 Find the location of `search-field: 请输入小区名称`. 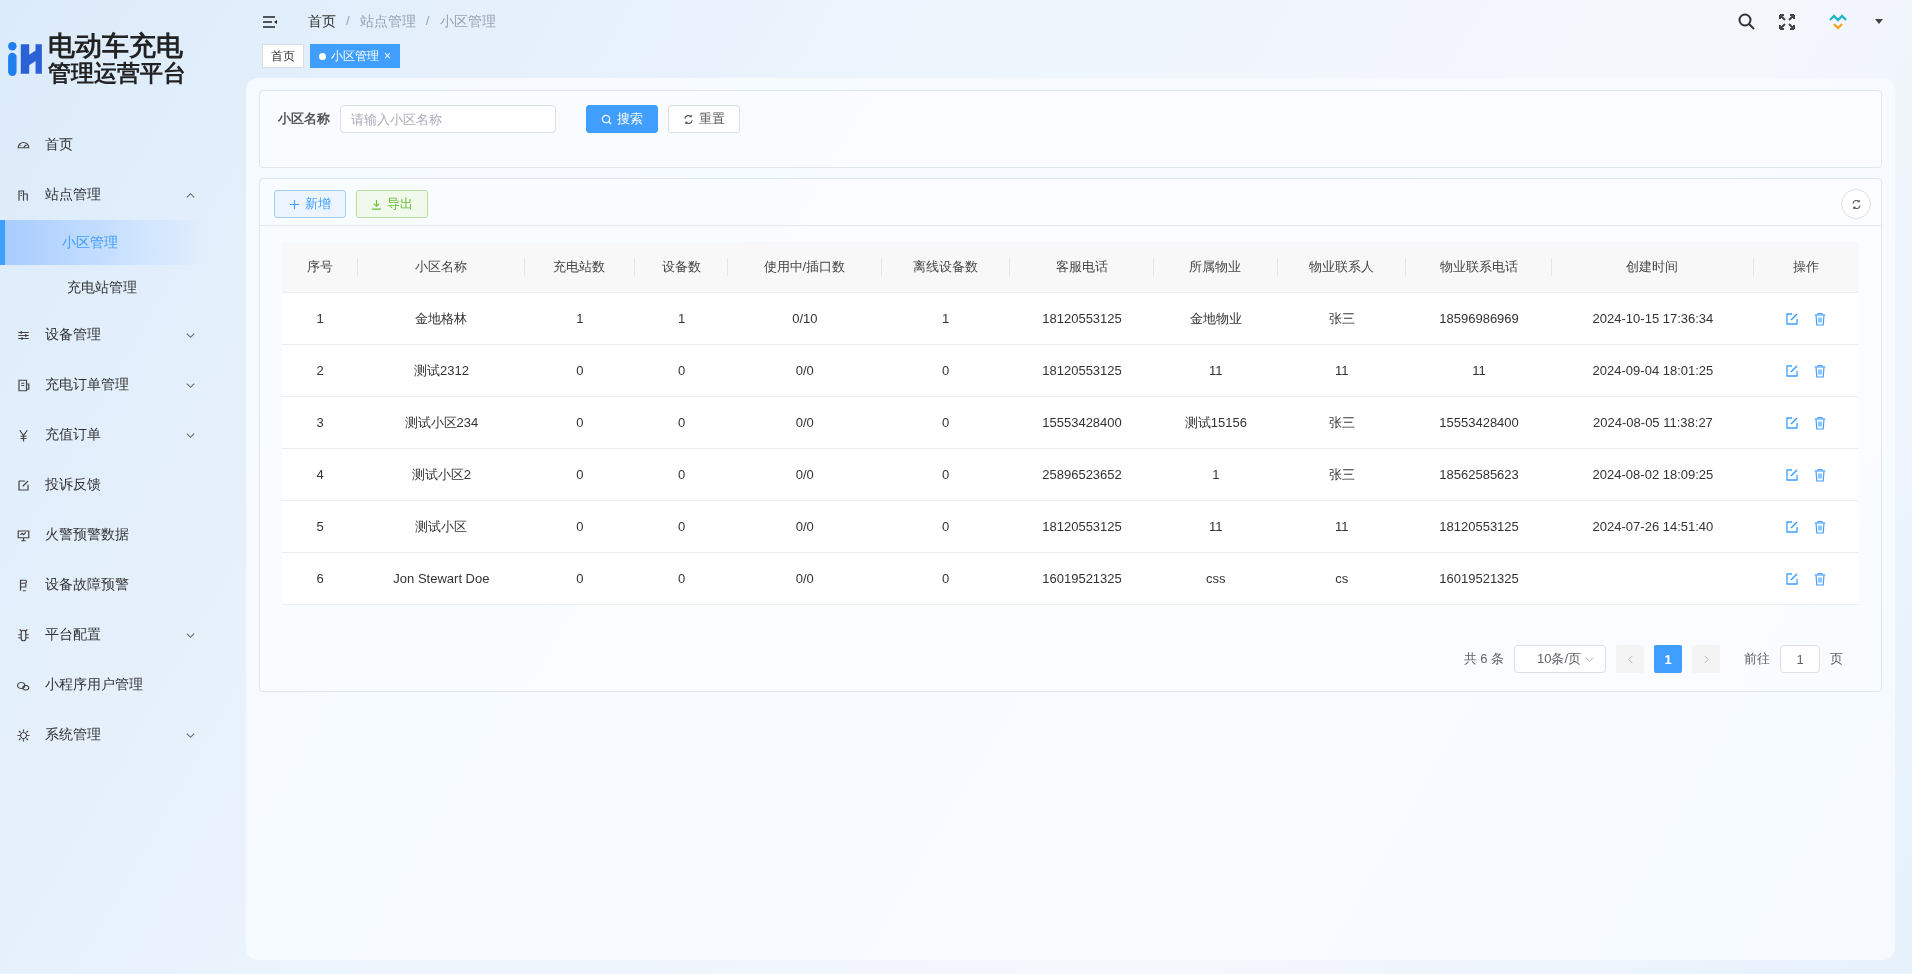

search-field: 请输入小区名称 is located at coordinates (448, 119).